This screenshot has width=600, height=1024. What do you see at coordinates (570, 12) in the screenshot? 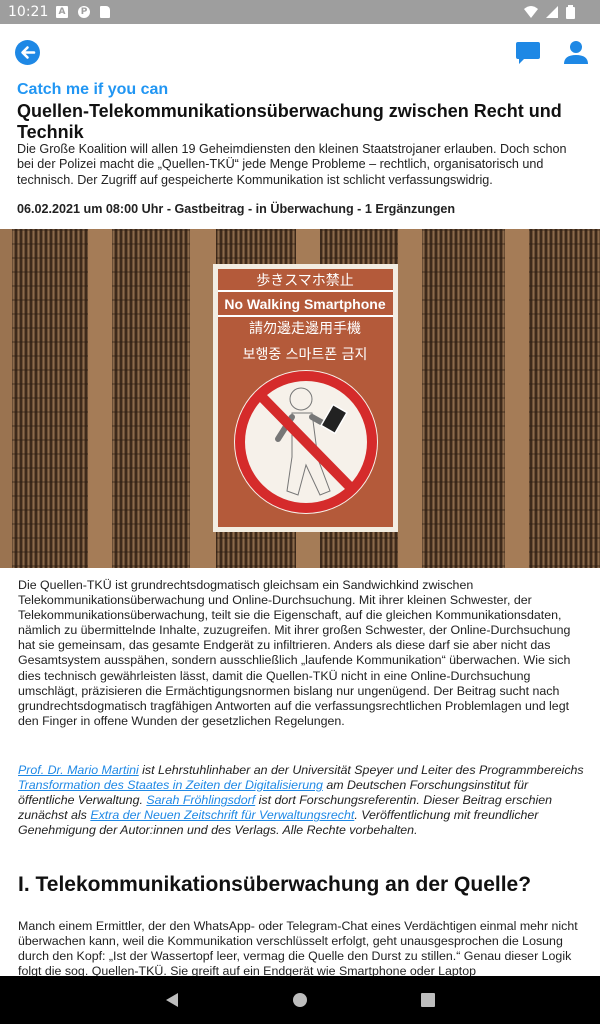
I see `battery-icon` at bounding box center [570, 12].